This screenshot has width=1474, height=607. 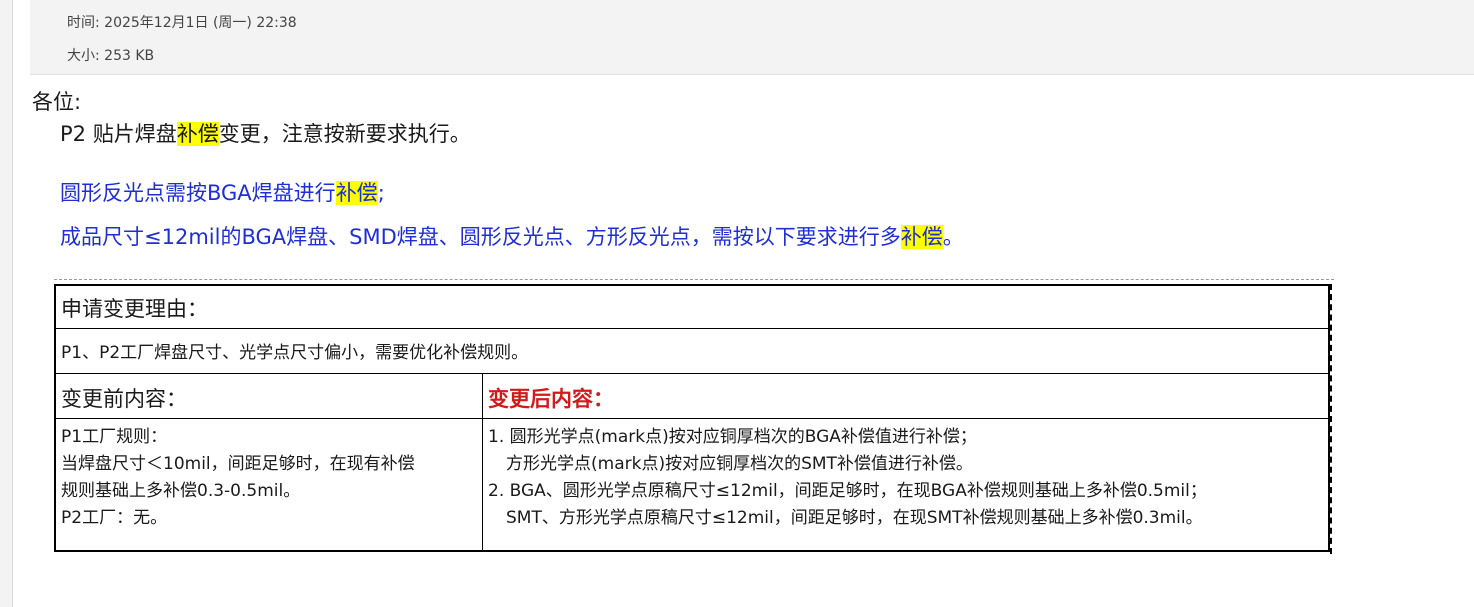 I want to click on attachment-time: 时间: 2025年12月1日 (周一) 22:38, so click(x=182, y=23).